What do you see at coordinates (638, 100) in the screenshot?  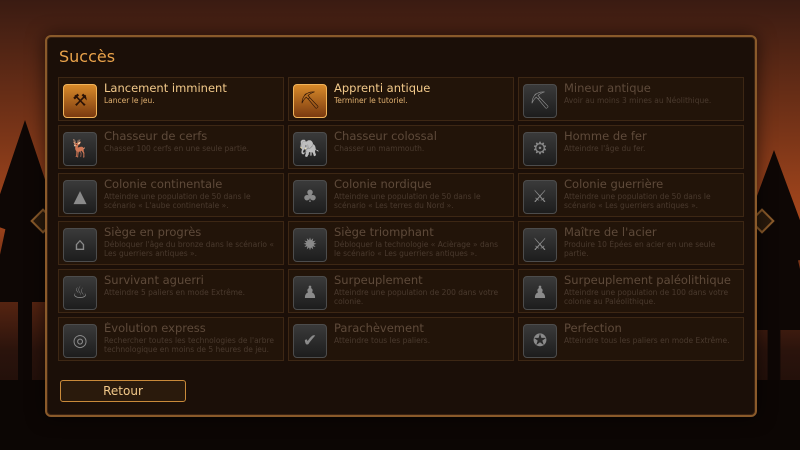 I see `achievement-description: Avoir au moins 3 mines au Néolithique.` at bounding box center [638, 100].